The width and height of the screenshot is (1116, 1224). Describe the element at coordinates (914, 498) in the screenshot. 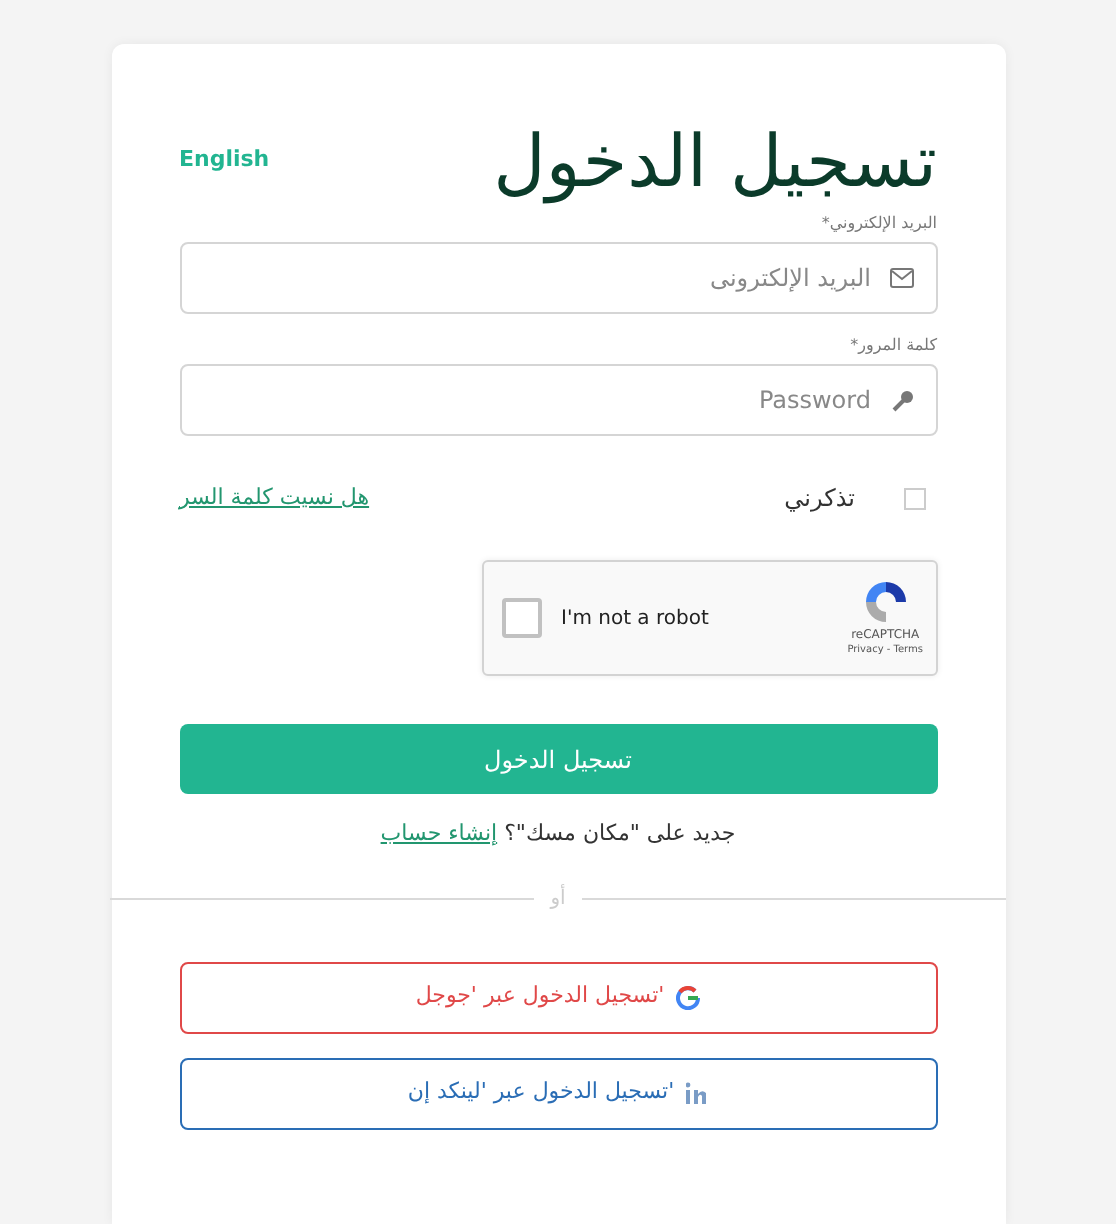

I see `remember-checkbox` at that location.